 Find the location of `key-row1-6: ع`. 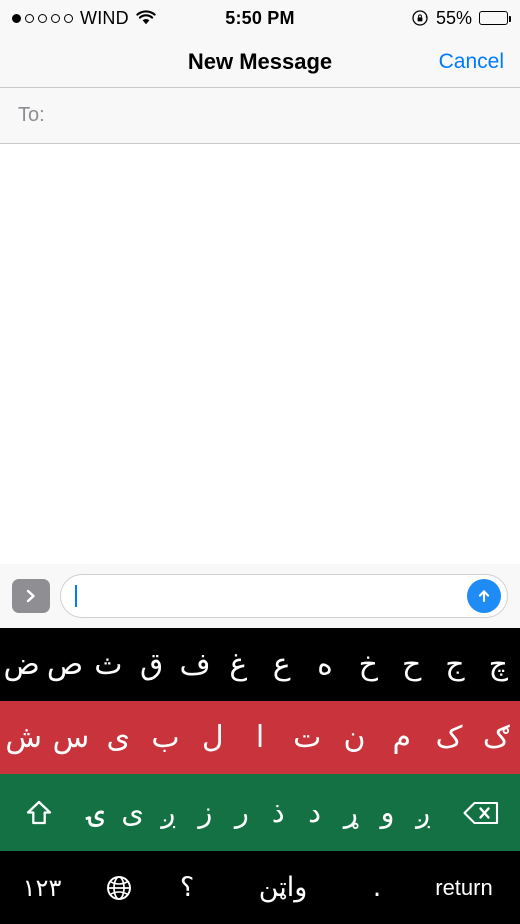

key-row1-6: ع is located at coordinates (281, 664).